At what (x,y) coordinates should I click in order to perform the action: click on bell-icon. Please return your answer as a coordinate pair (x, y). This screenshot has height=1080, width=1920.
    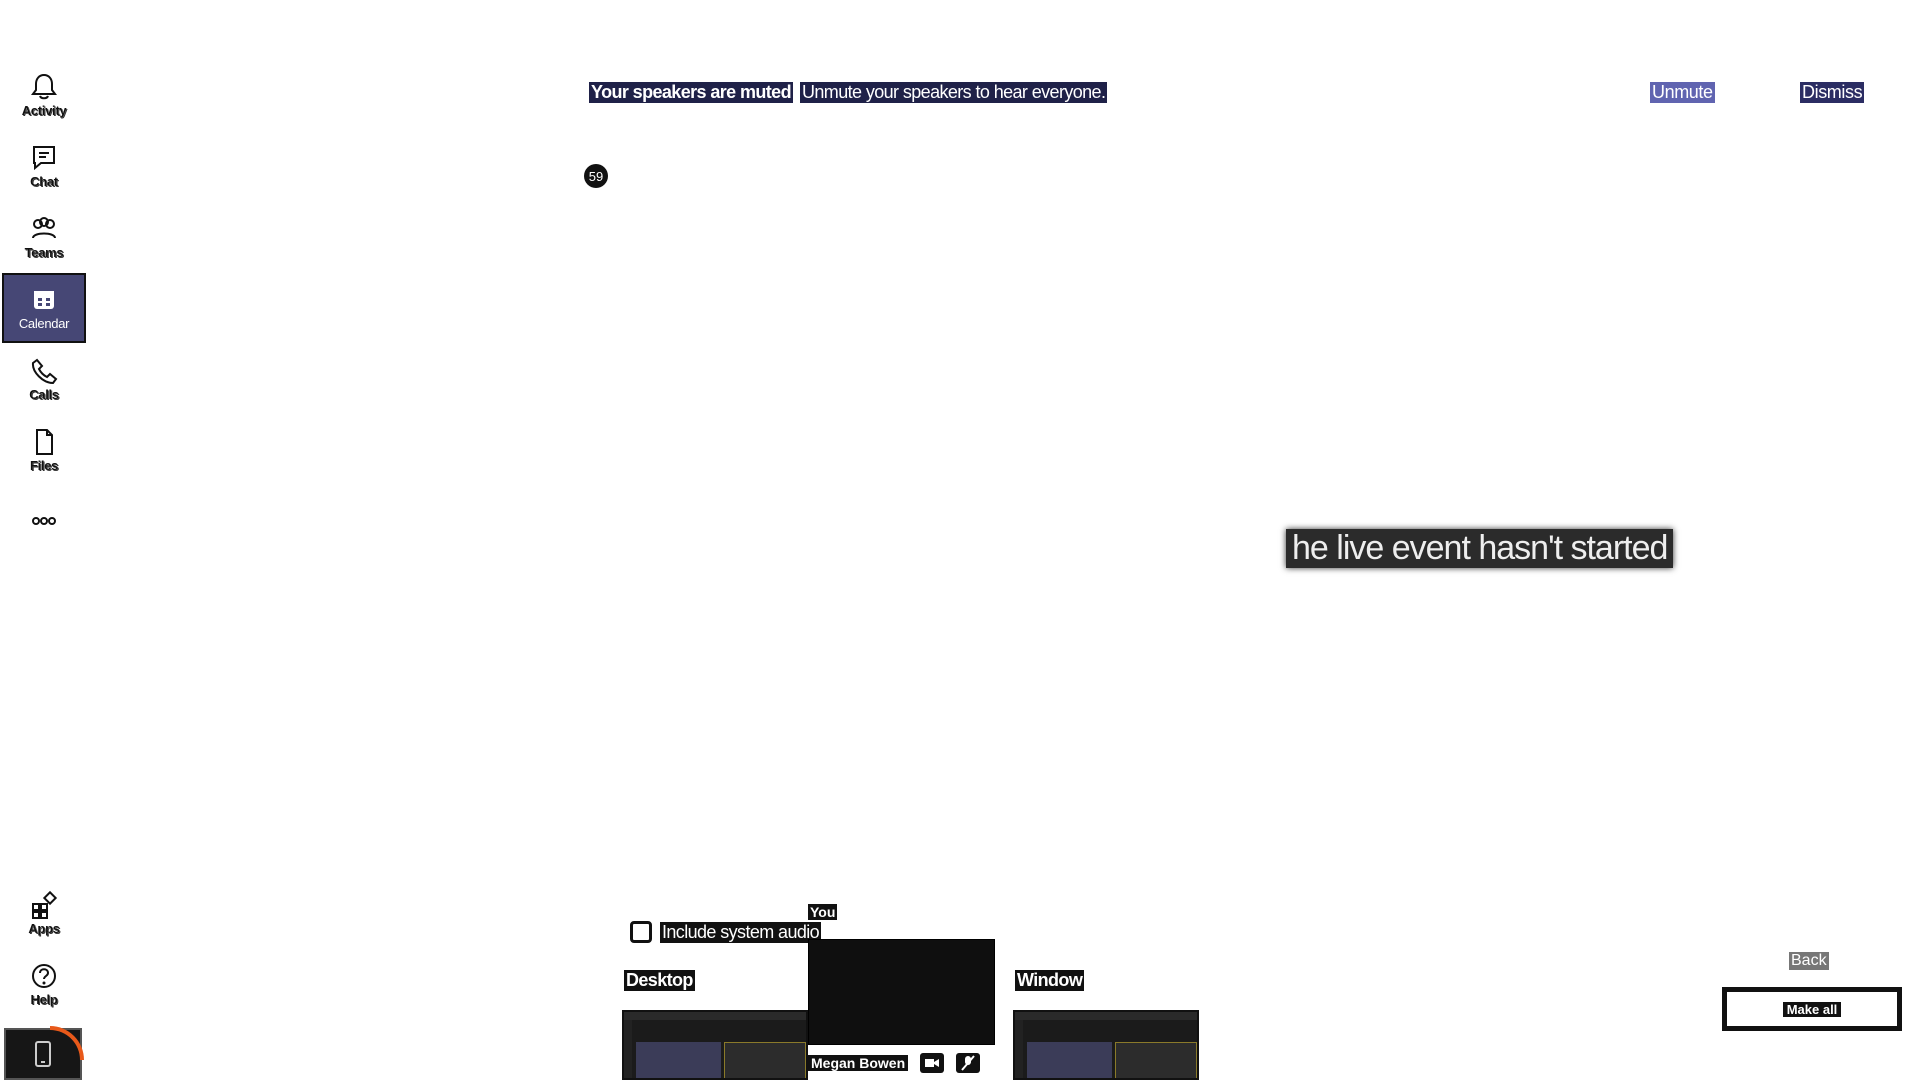
    Looking at the image, I should click on (44, 86).